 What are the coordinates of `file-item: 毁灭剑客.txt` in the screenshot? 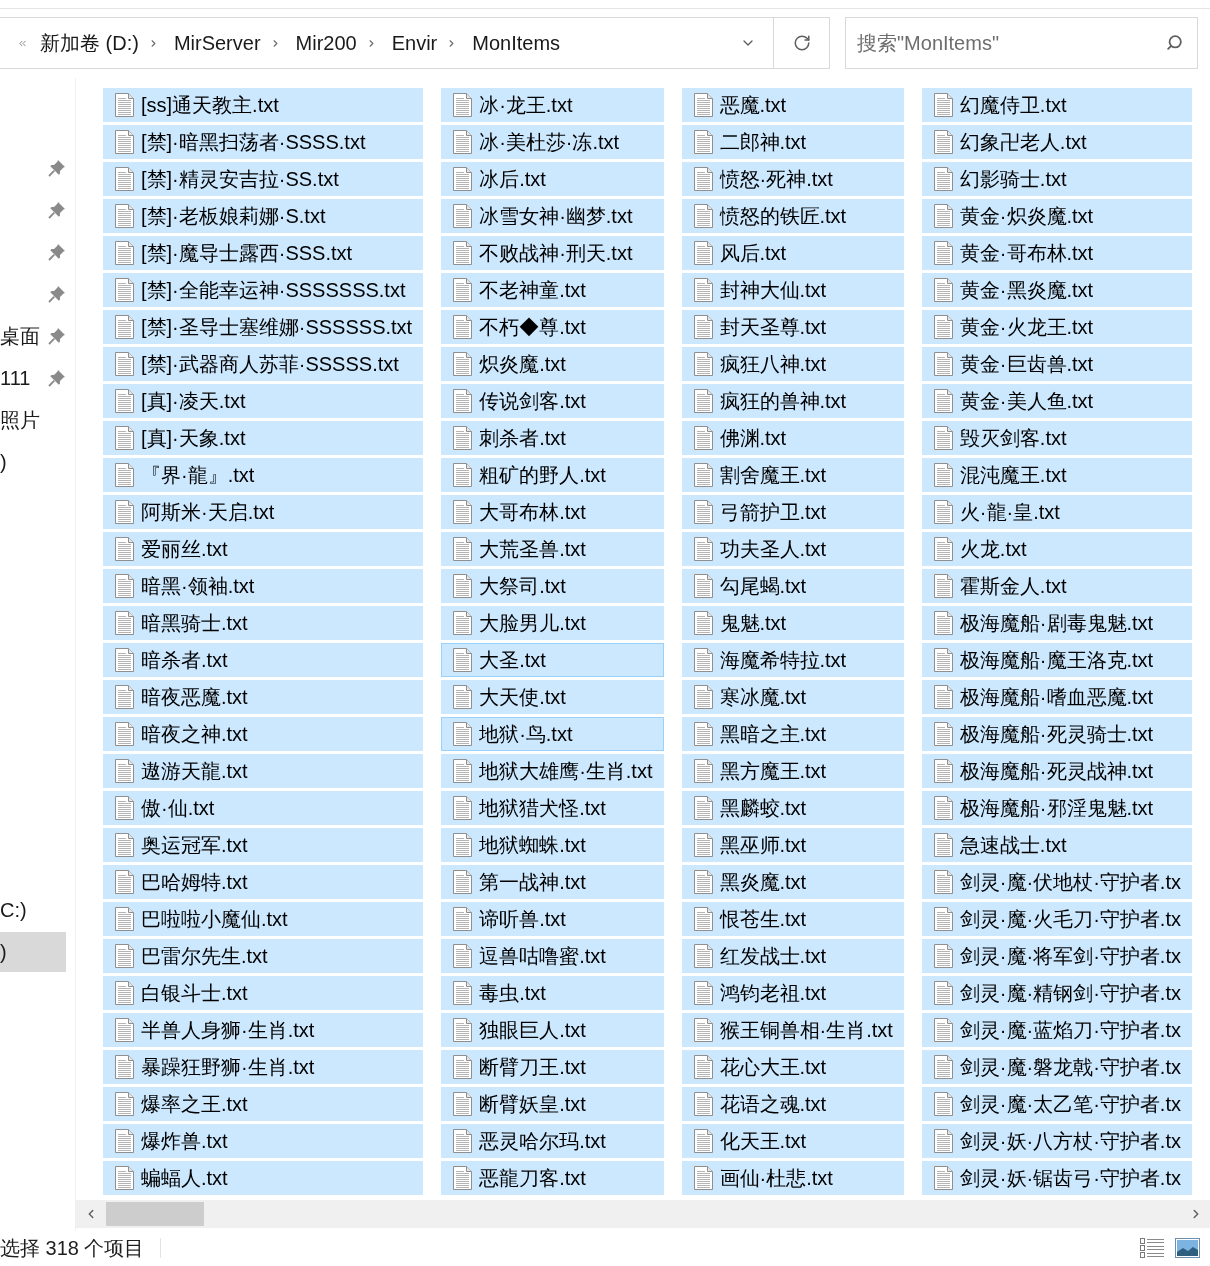 It's located at (1056, 438).